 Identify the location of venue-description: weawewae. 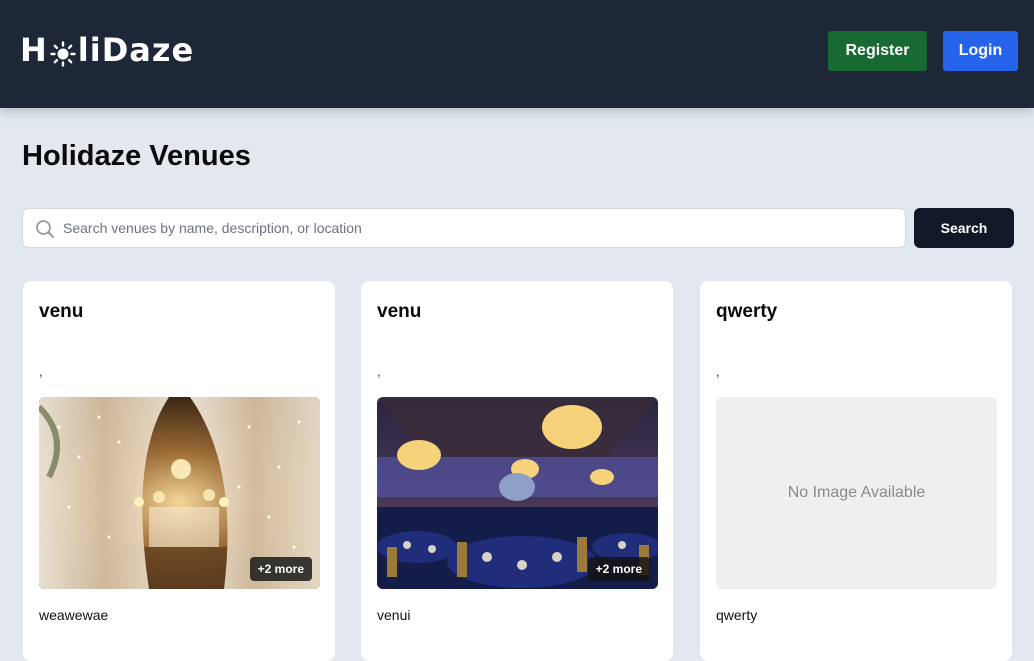
(74, 615).